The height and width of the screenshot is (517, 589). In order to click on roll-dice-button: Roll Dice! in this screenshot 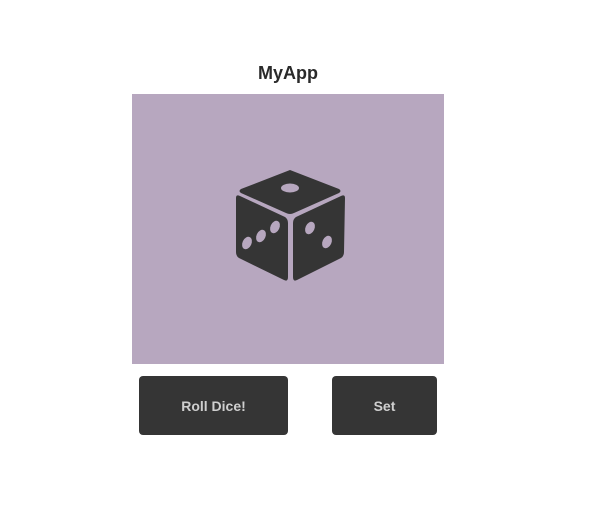, I will do `click(213, 405)`.